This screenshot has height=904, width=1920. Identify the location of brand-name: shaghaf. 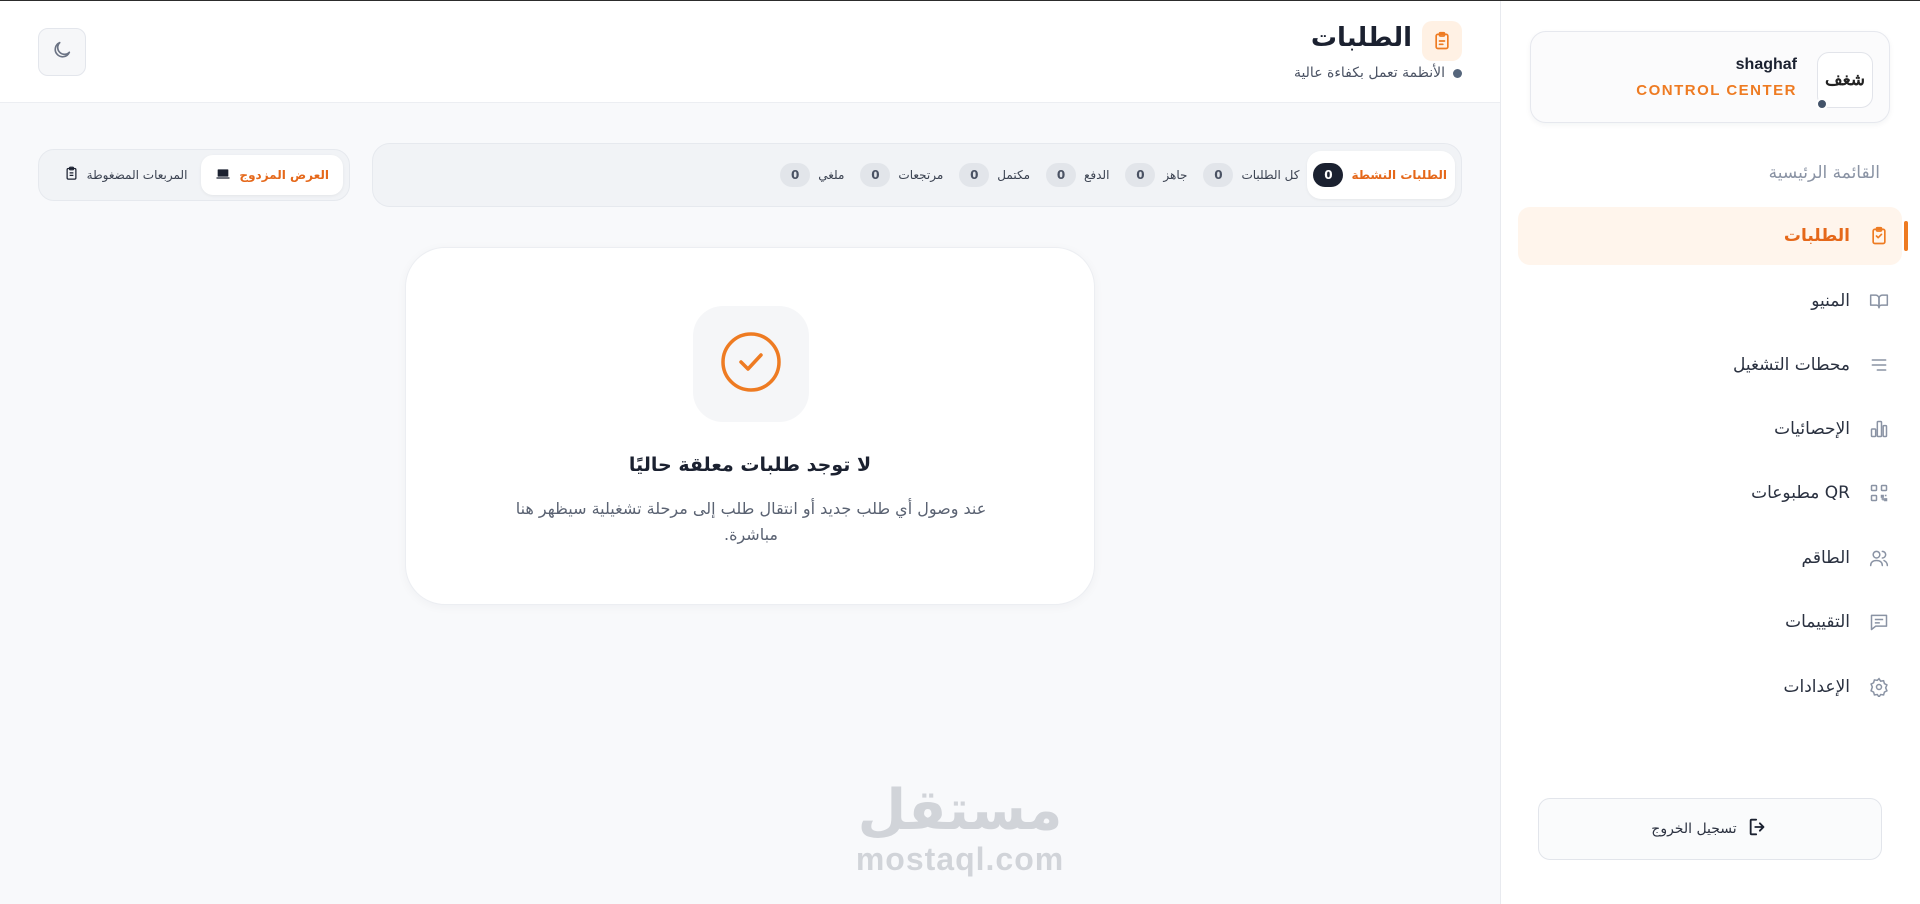
(1766, 64).